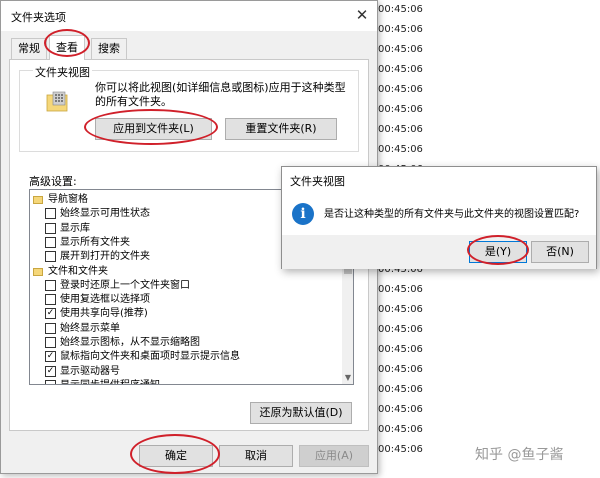  Describe the element at coordinates (125, 285) in the screenshot. I see `checkbox-label: 登录时还原上一个文件夹窗口` at that location.